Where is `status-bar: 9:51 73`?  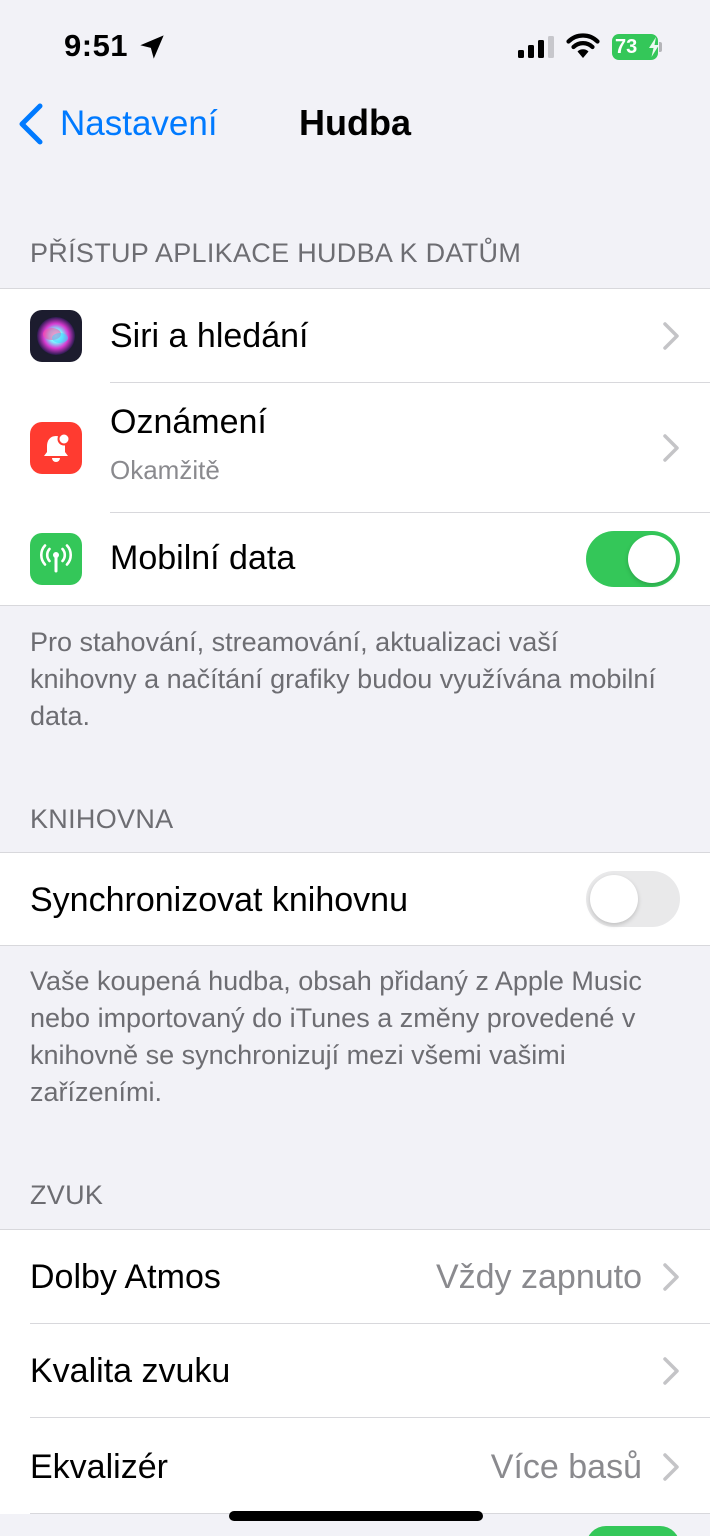
status-bar: 9:51 73 is located at coordinates (355, 46).